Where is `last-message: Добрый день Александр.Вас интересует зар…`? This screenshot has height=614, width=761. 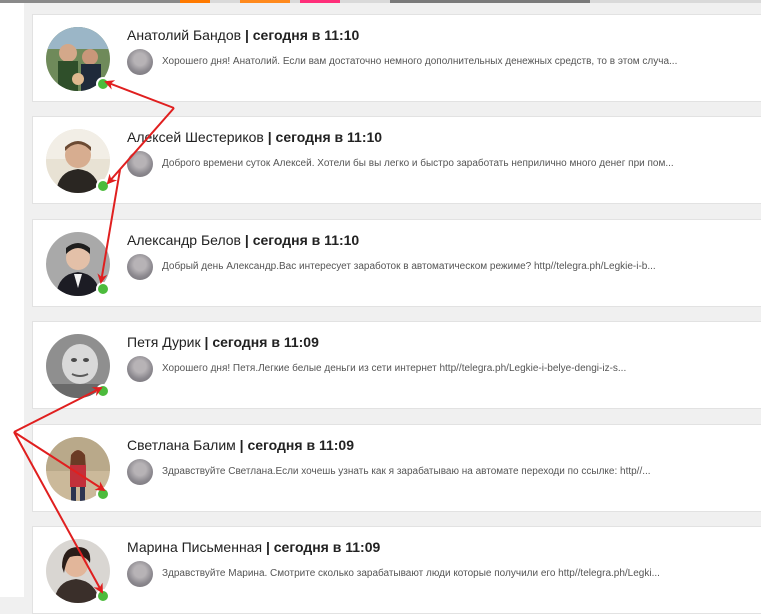
last-message: Добрый день Александр.Вас интересует зар… is located at coordinates (444, 268).